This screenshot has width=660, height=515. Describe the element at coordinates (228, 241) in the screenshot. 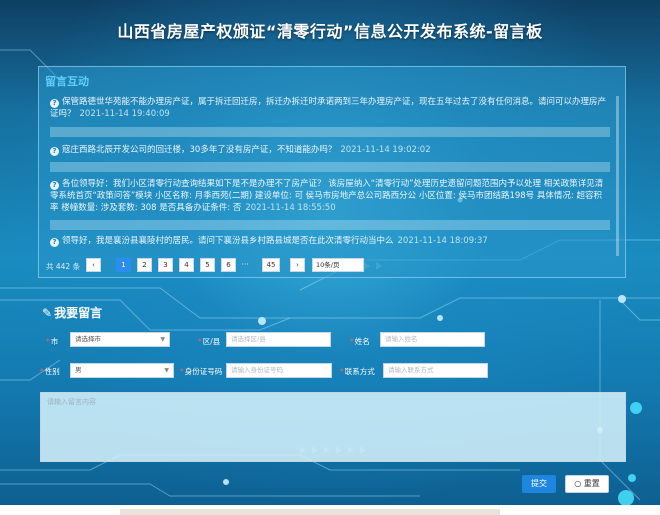

I see `message-text: 领导好，我是襄汾县襄陵村的居民。请问下襄汾县乡村路县城是否在此次清零行动当中么` at that location.